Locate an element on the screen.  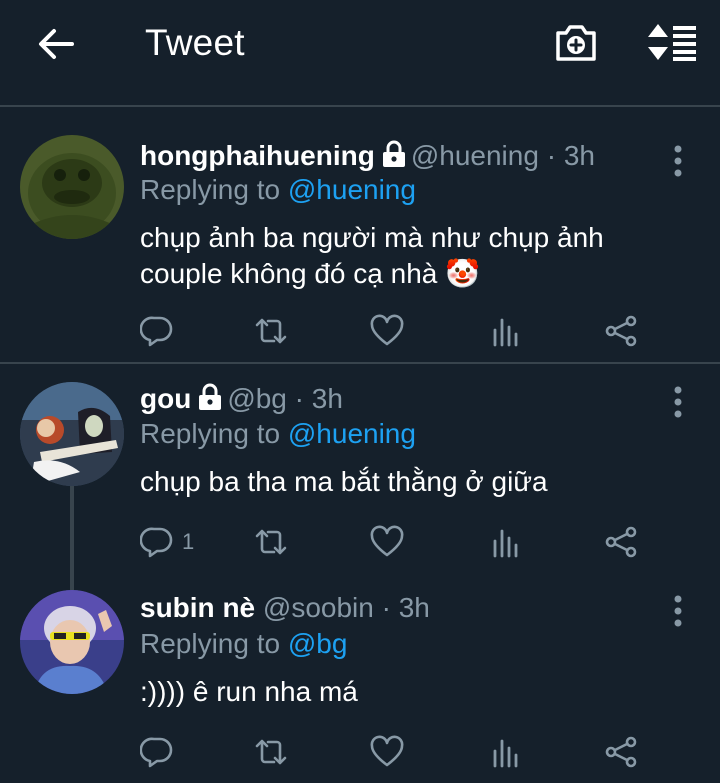
tweet-header: subin nè @soobin · 3h is located at coordinates (285, 608).